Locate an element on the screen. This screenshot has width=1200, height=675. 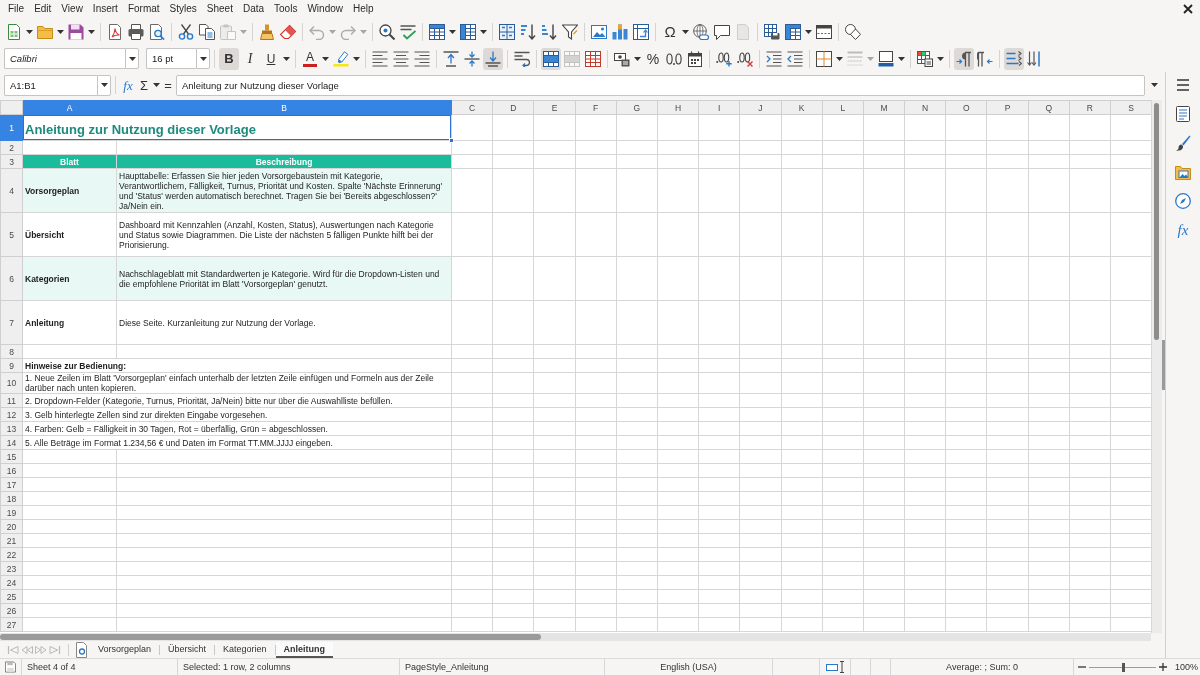
column-header: D is located at coordinates (513, 107).